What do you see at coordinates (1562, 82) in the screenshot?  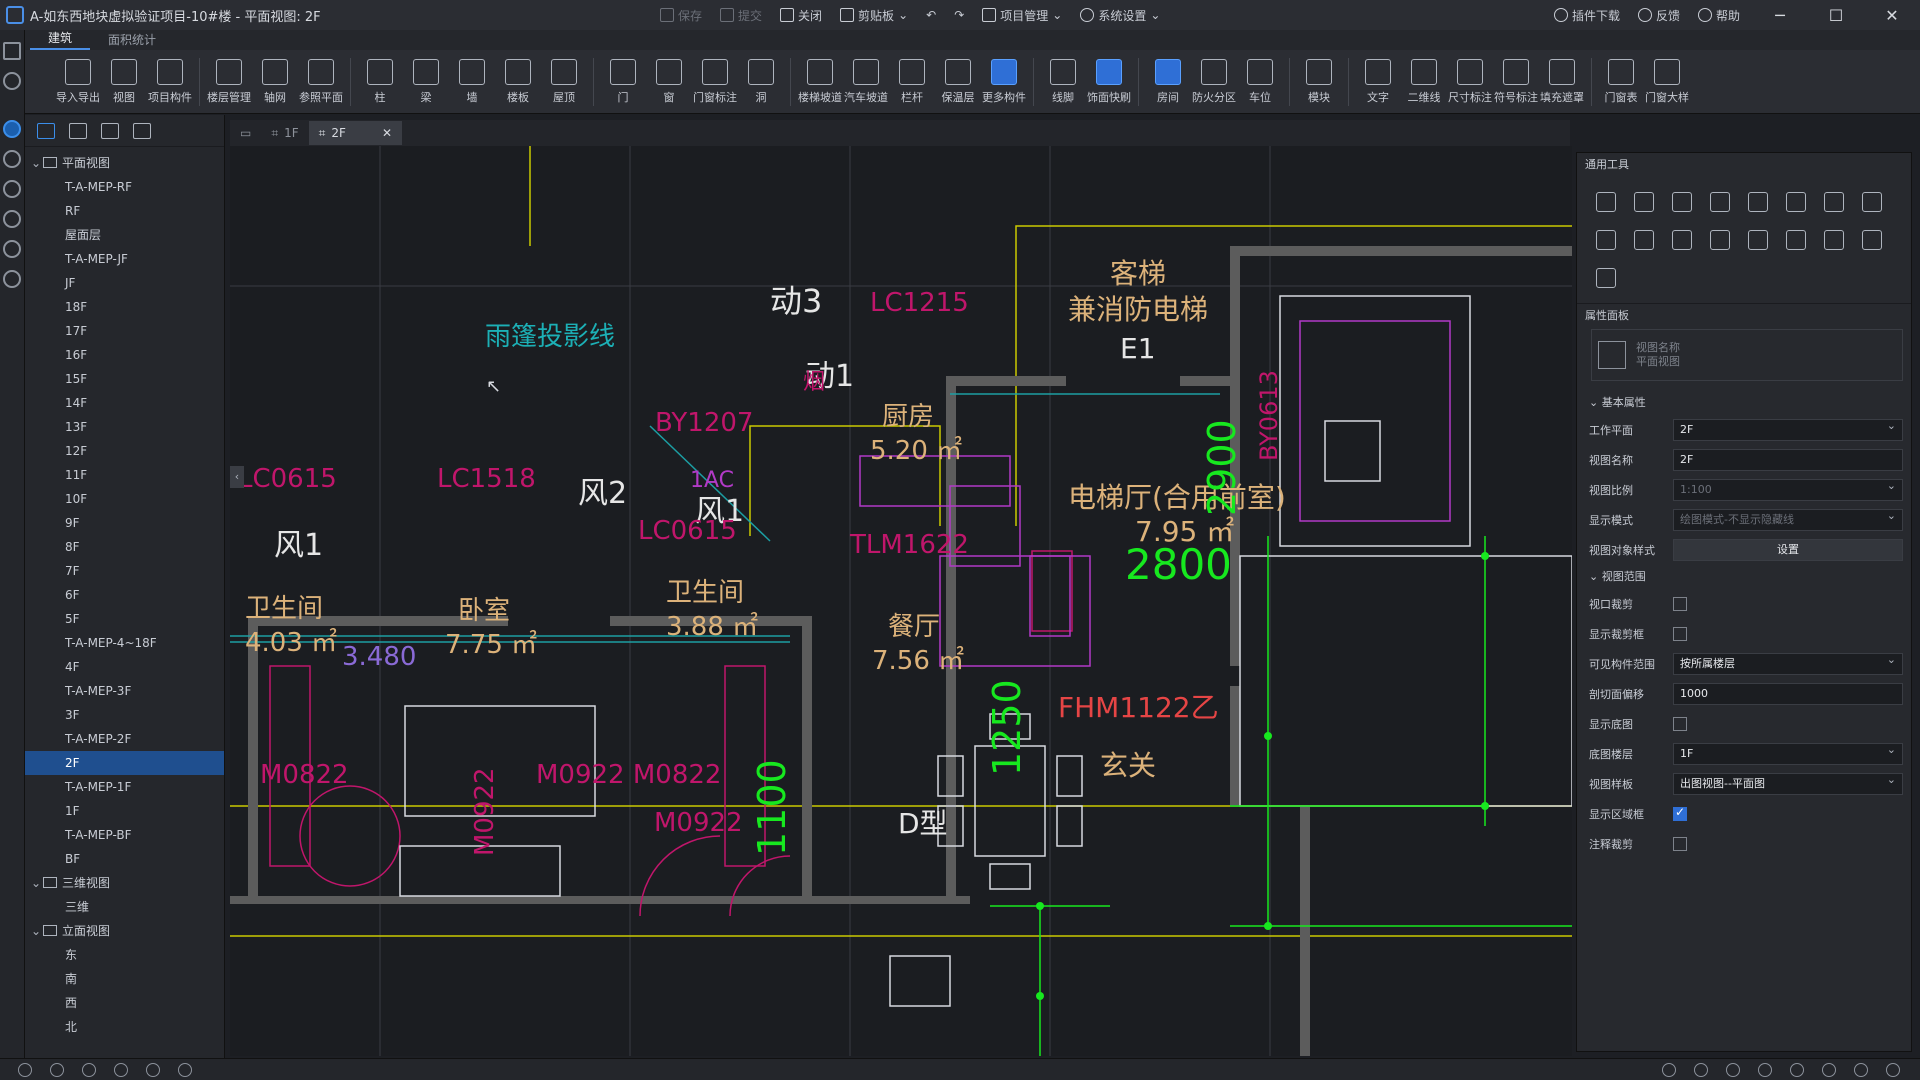 I see `ribbon-button-30: 填充遮罩` at bounding box center [1562, 82].